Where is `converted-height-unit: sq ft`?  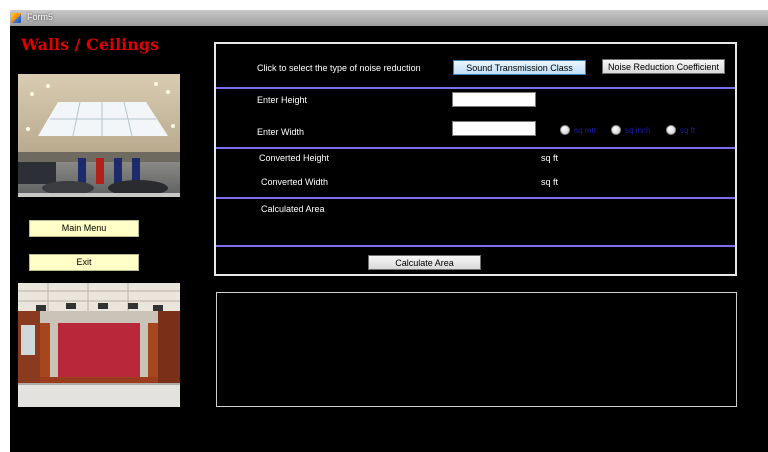 converted-height-unit: sq ft is located at coordinates (550, 158).